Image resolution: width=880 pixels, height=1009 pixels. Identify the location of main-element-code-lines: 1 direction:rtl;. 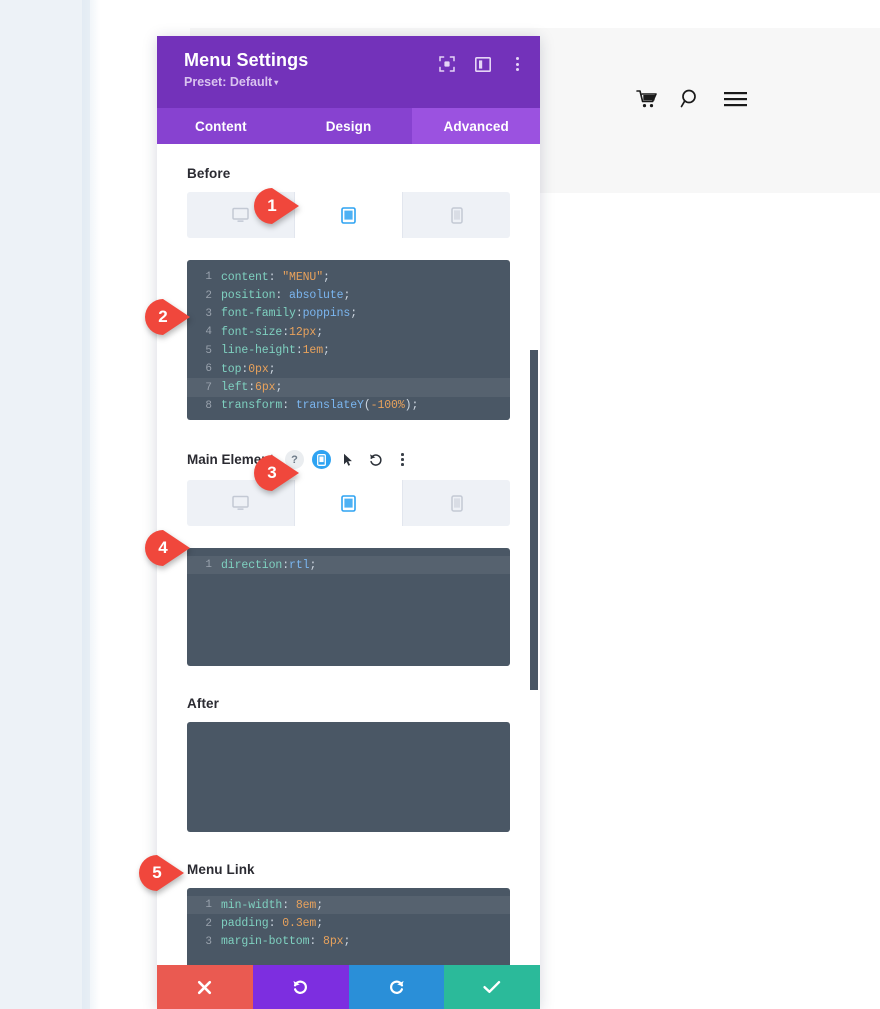
(348, 565).